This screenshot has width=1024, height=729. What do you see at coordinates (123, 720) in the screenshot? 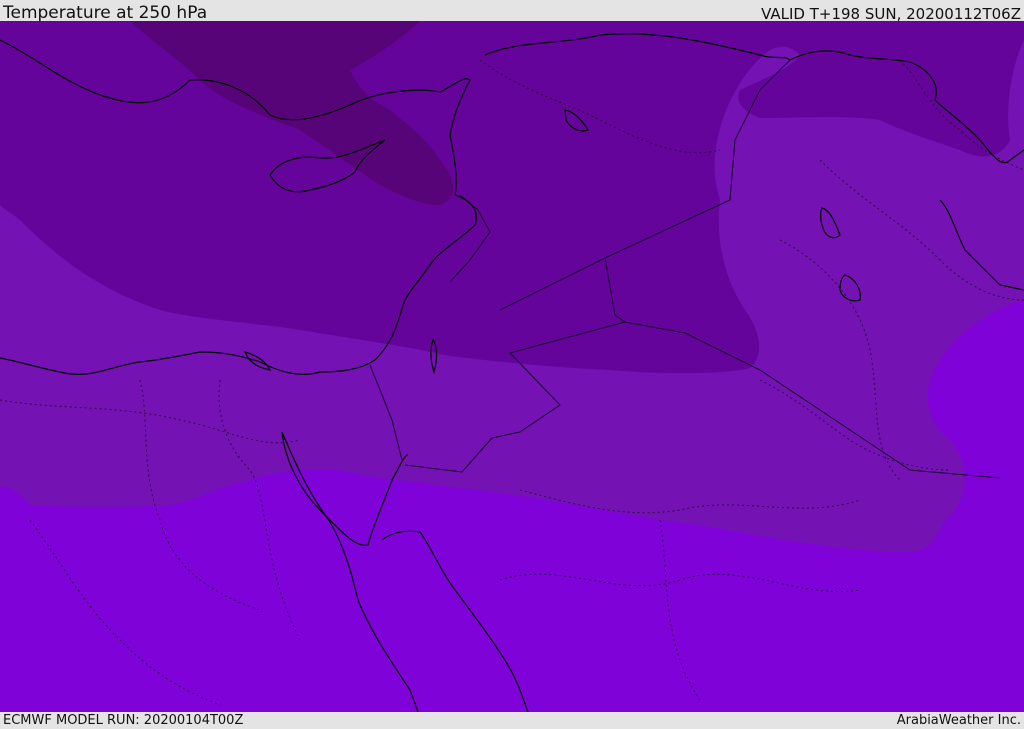
I see `model-run-text: ECMWF MODEL RUN: 20200104T00Z` at bounding box center [123, 720].